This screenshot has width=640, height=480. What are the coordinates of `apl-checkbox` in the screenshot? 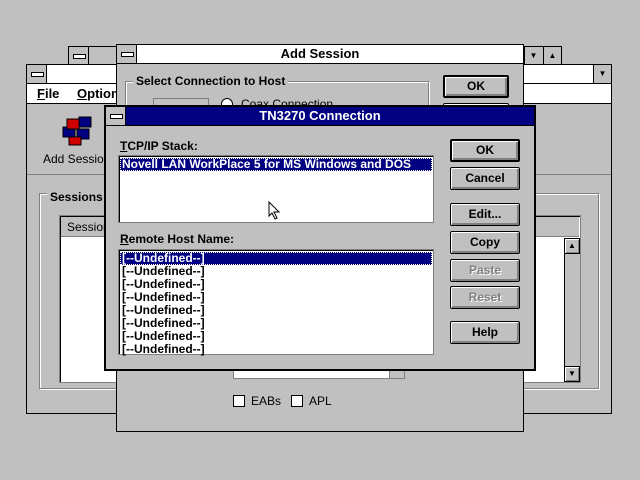 It's located at (297, 401).